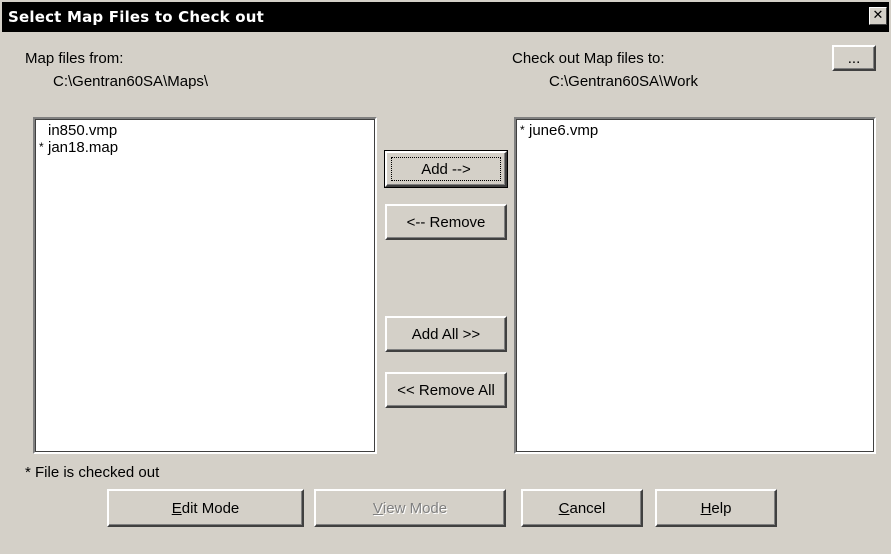 This screenshot has width=891, height=554. What do you see at coordinates (564, 508) in the screenshot?
I see `cancel-accel: C` at bounding box center [564, 508].